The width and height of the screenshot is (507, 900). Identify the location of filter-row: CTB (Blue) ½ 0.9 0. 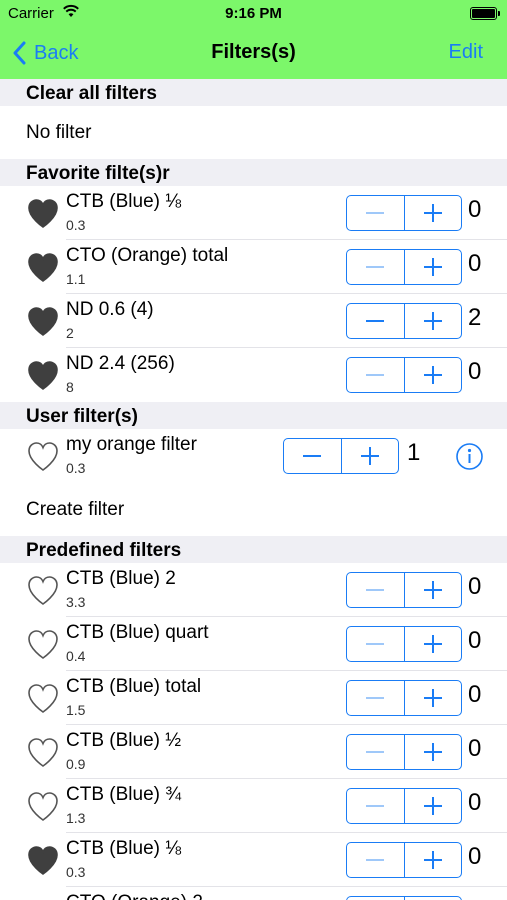
(253, 752).